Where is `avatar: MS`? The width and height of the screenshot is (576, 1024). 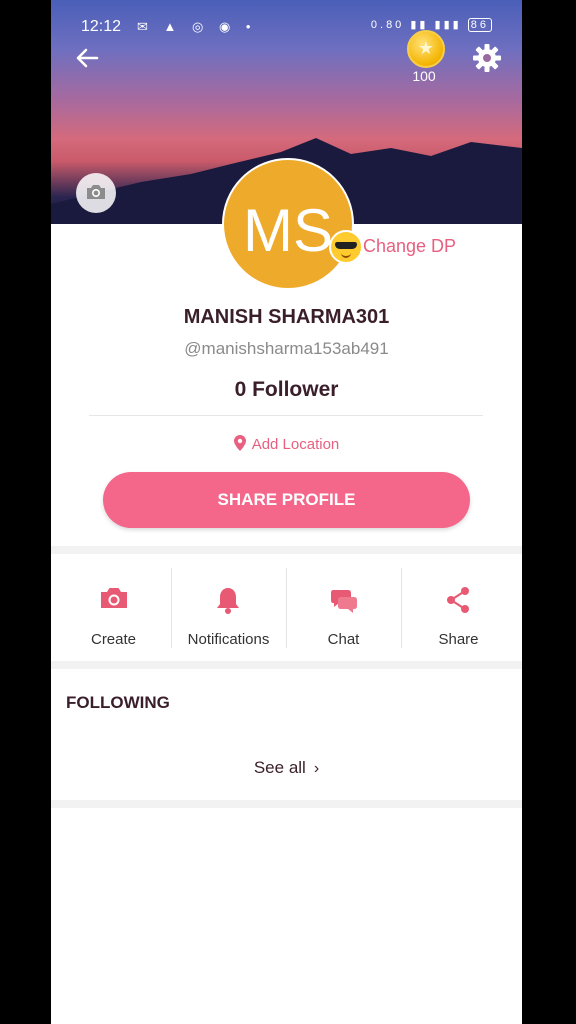
avatar: MS is located at coordinates (288, 224).